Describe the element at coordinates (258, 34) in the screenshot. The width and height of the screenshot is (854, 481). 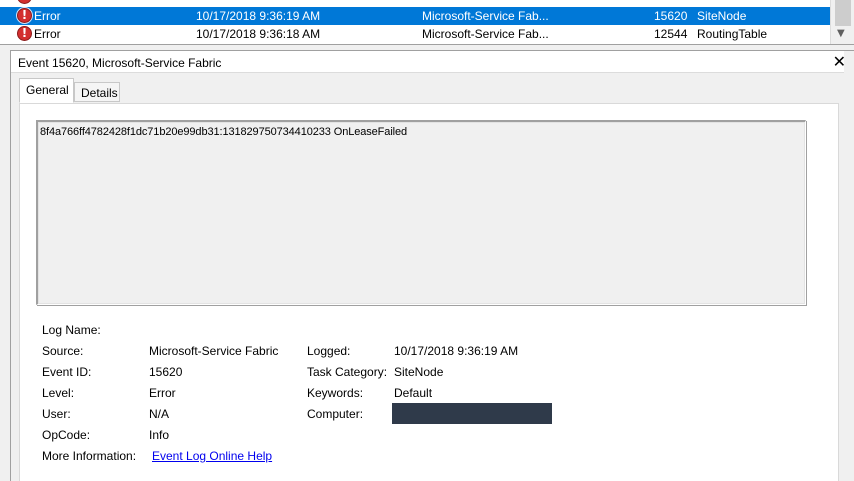
I see `row-date: 10/17/2018 9:36:18 AM` at that location.